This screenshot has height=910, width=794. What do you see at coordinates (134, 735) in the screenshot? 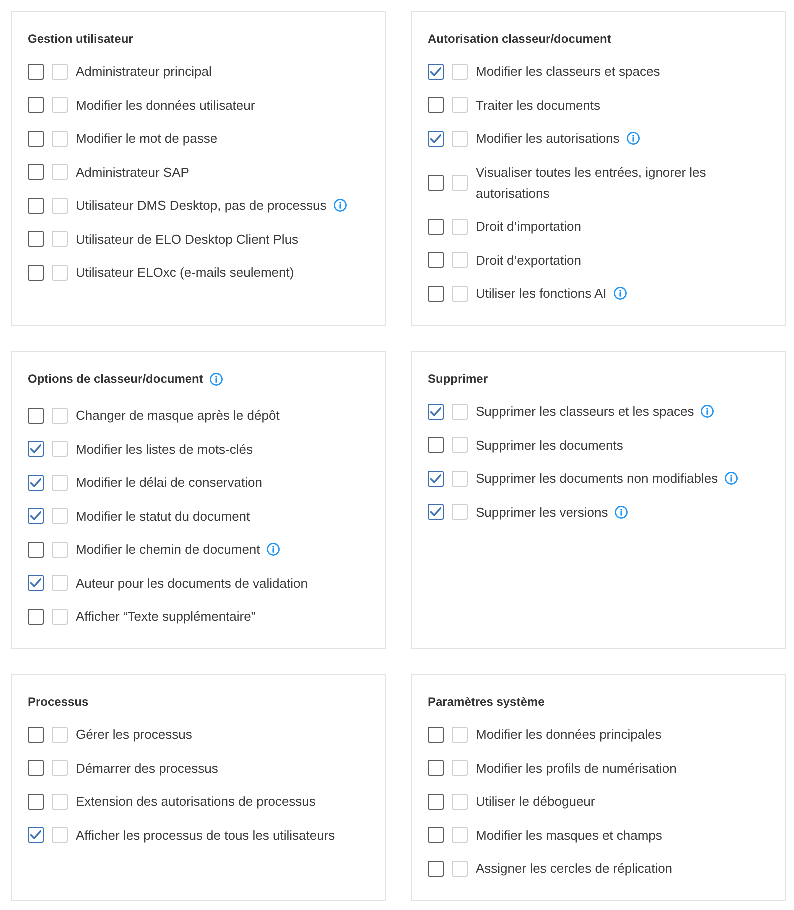
I see `option-label: Gérer les processus` at bounding box center [134, 735].